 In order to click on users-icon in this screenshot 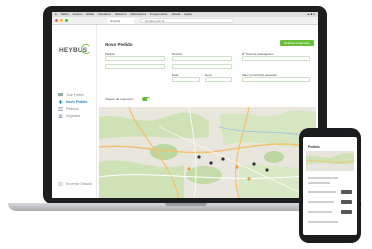, I will do `click(60, 116)`.